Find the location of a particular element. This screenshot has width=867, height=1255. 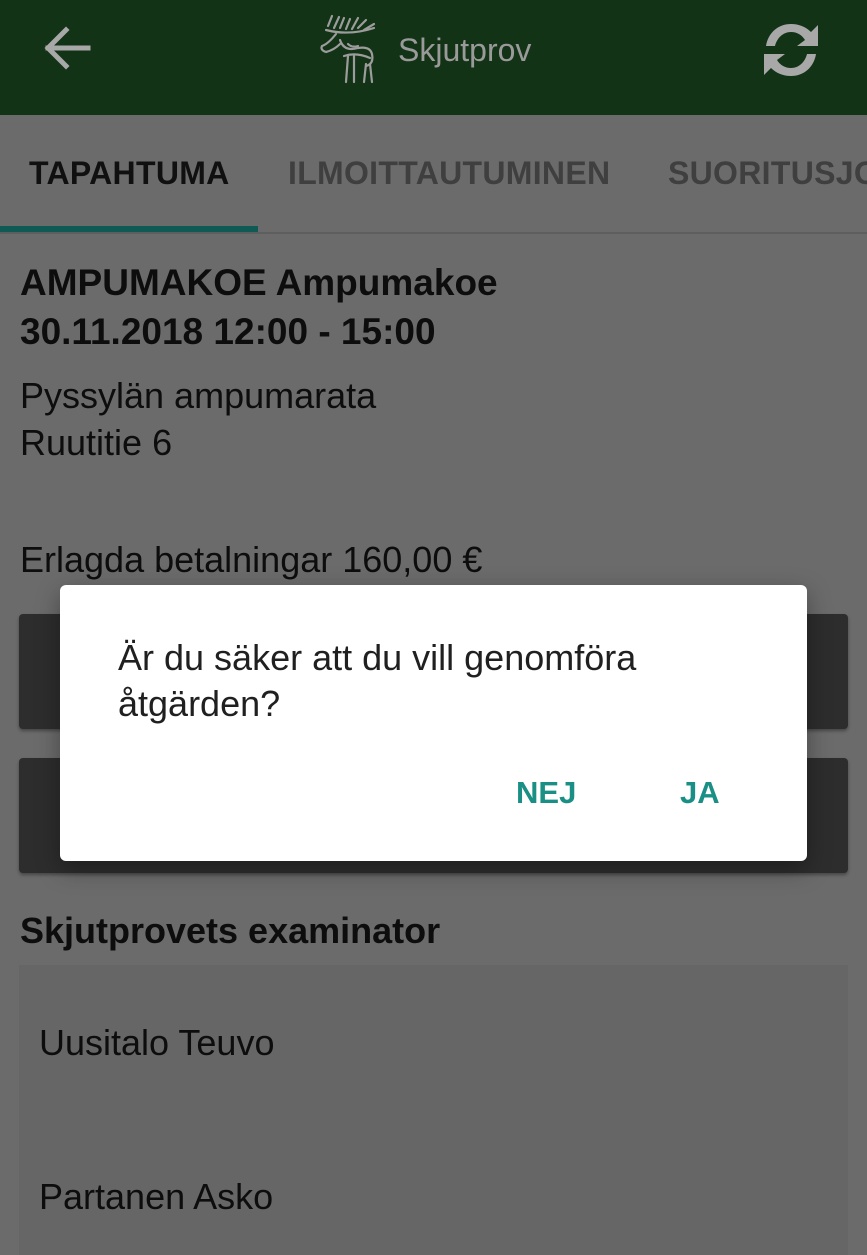

tab-bar: TAPAHTUMA ILMOITTAUTUMINEN SUORITUSJO is located at coordinates (433, 174).